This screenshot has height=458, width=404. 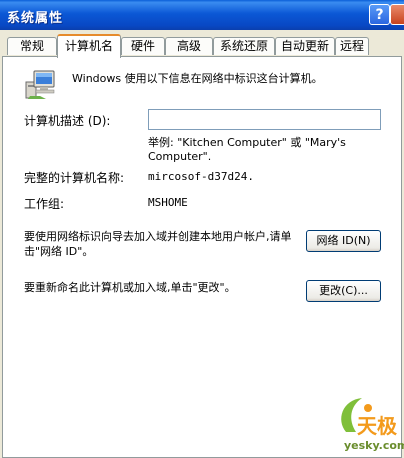 What do you see at coordinates (158, 244) in the screenshot?
I see `network-id-text: 要使用网络标识向导去加入域并创建本地用户帐户,请单击"网络 ID"。` at bounding box center [158, 244].